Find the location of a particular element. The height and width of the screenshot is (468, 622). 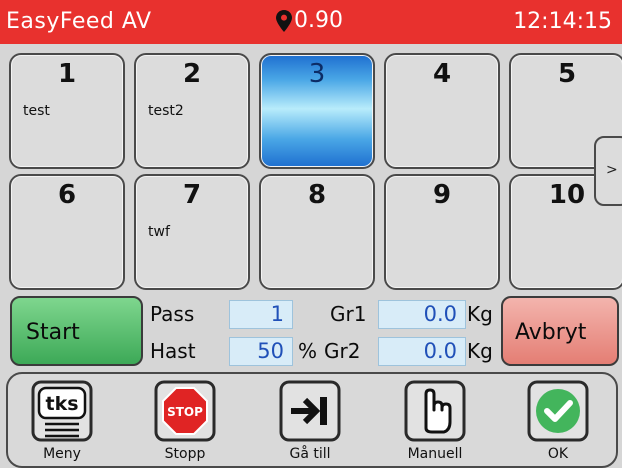

gr2-weight-unit: Kg is located at coordinates (480, 351).